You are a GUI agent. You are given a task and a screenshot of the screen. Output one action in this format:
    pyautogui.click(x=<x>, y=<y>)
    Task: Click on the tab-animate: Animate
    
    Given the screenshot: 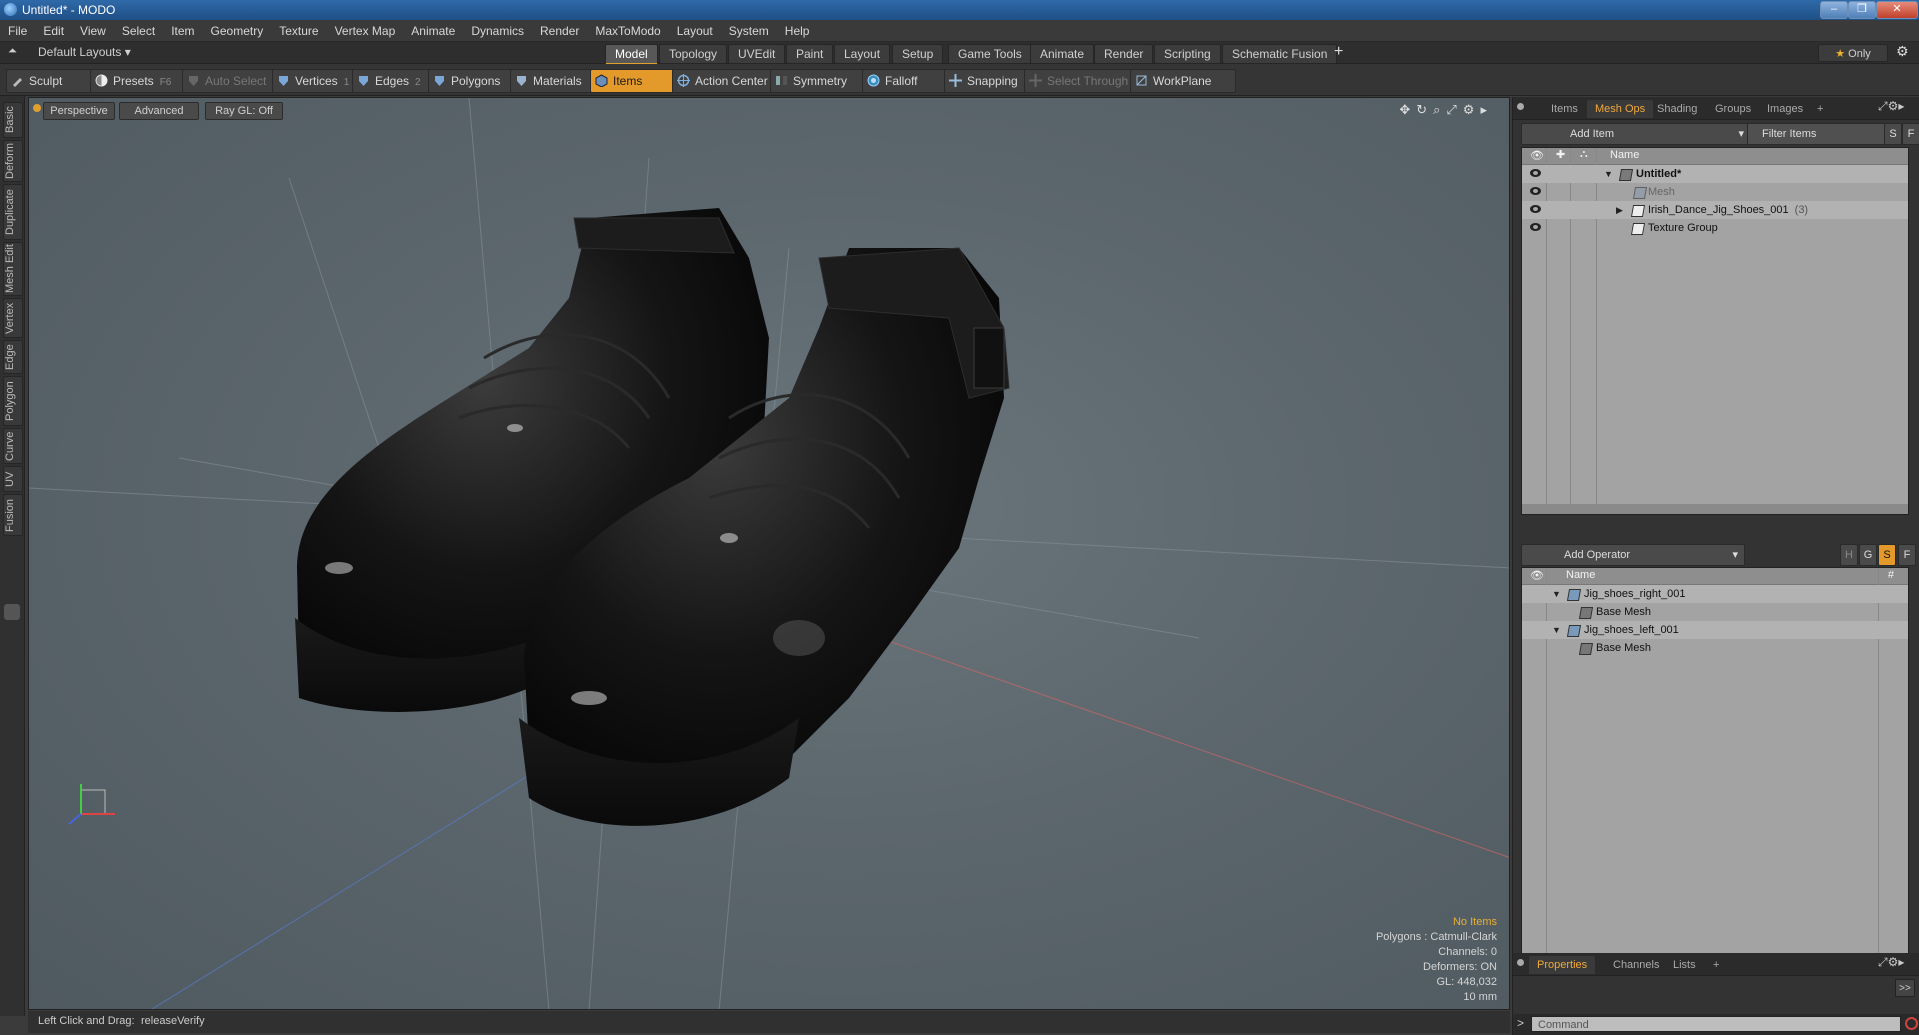 What is the action you would take?
    pyautogui.click(x=1062, y=54)
    